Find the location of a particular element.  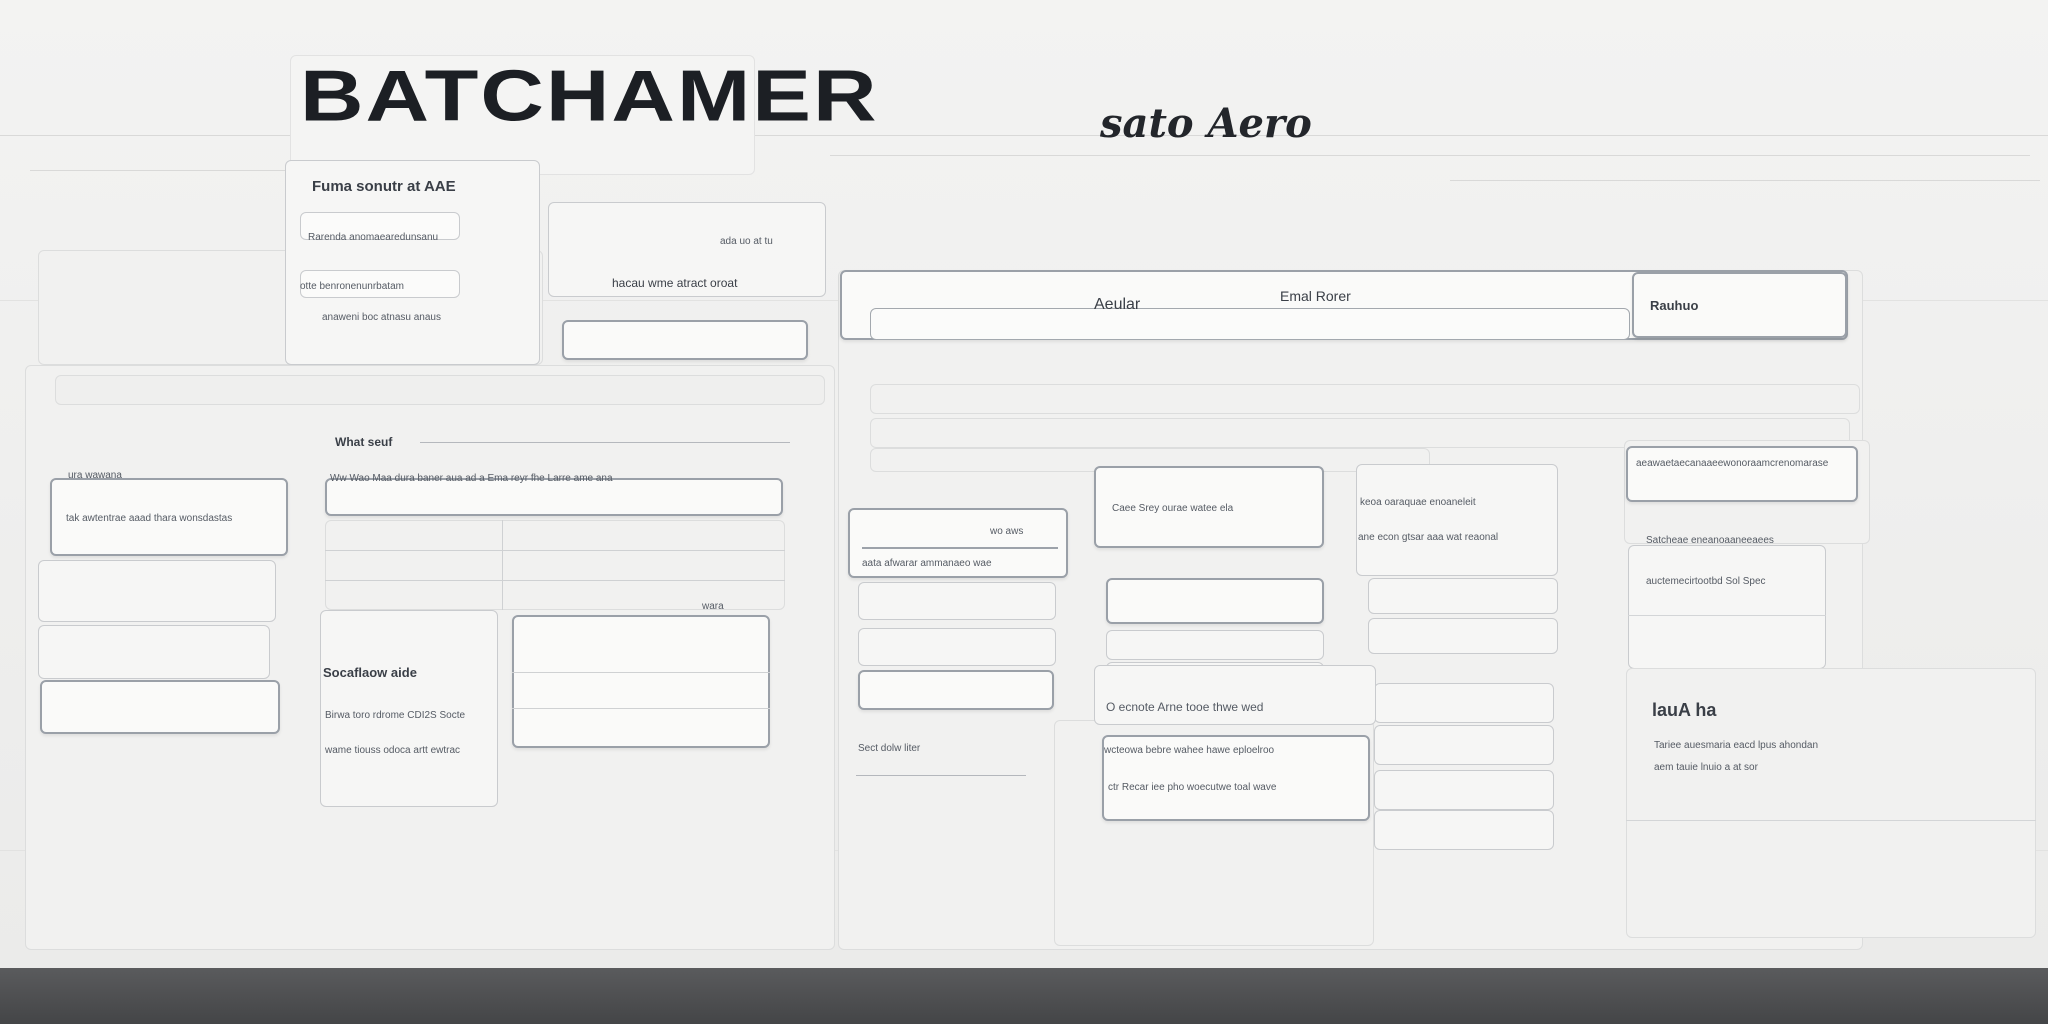

tab-center-label: Emal Rorer is located at coordinates (1315, 296).